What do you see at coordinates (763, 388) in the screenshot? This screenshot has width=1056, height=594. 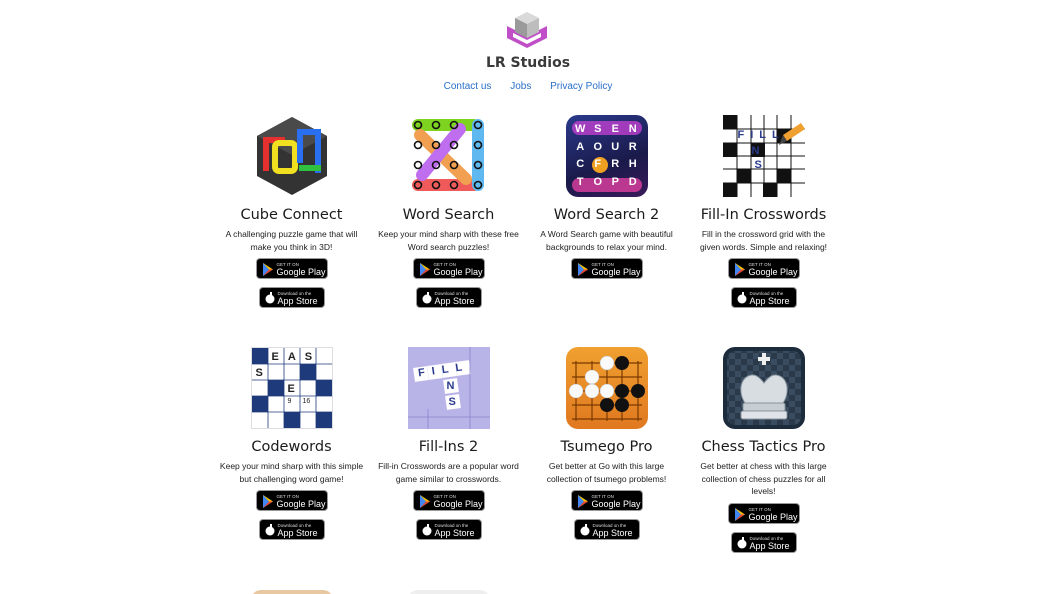 I see `chess-icon` at bounding box center [763, 388].